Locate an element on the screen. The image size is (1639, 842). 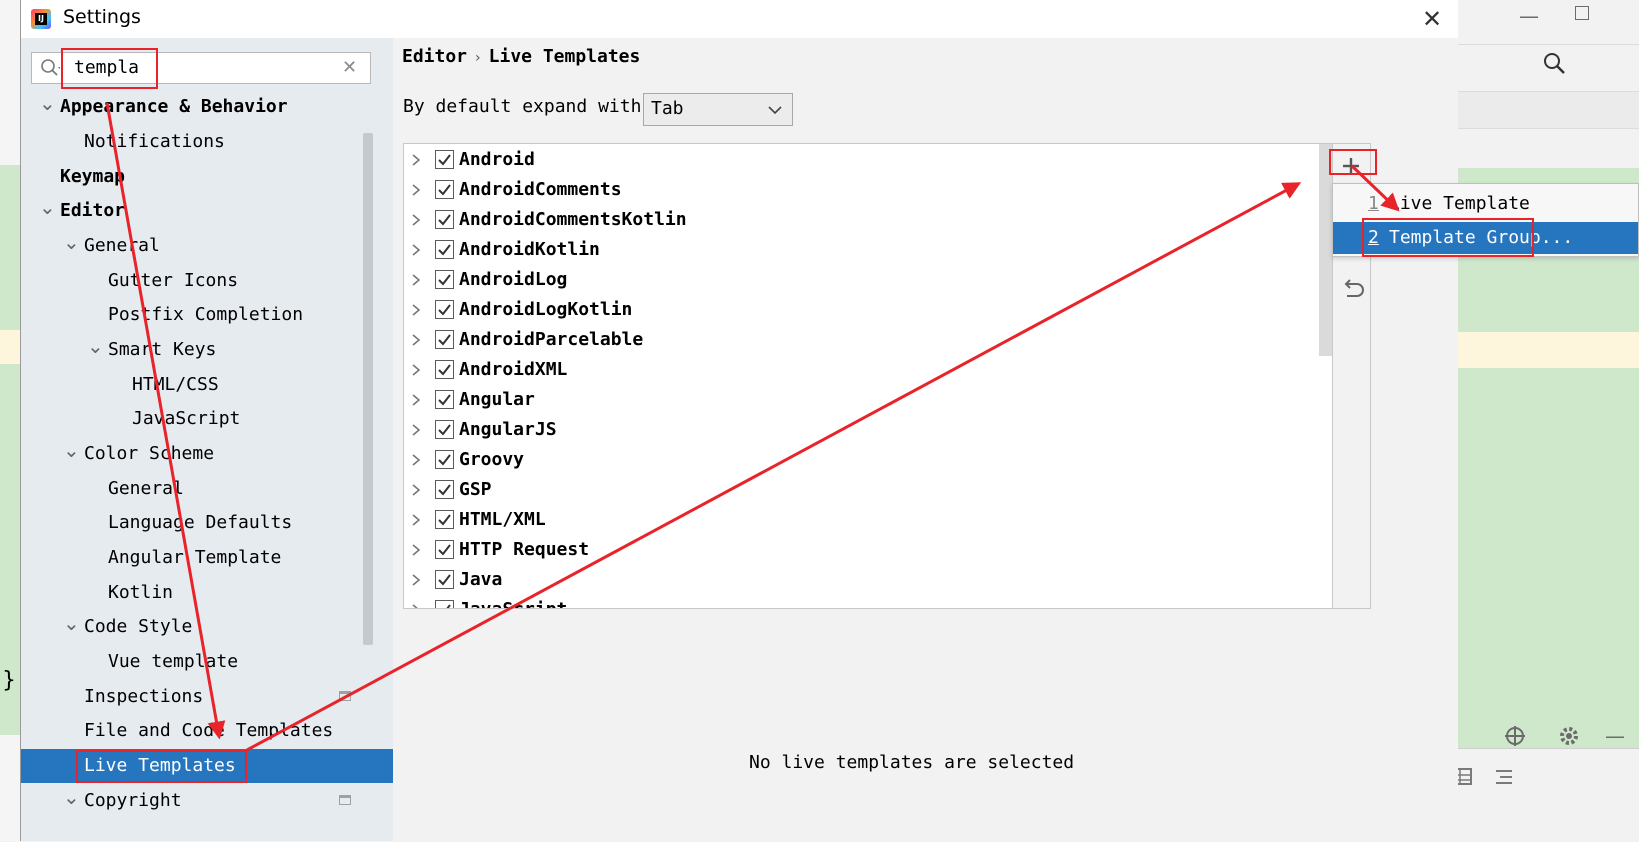
template-group-name: AndroidLogKotlin is located at coordinates (546, 309).